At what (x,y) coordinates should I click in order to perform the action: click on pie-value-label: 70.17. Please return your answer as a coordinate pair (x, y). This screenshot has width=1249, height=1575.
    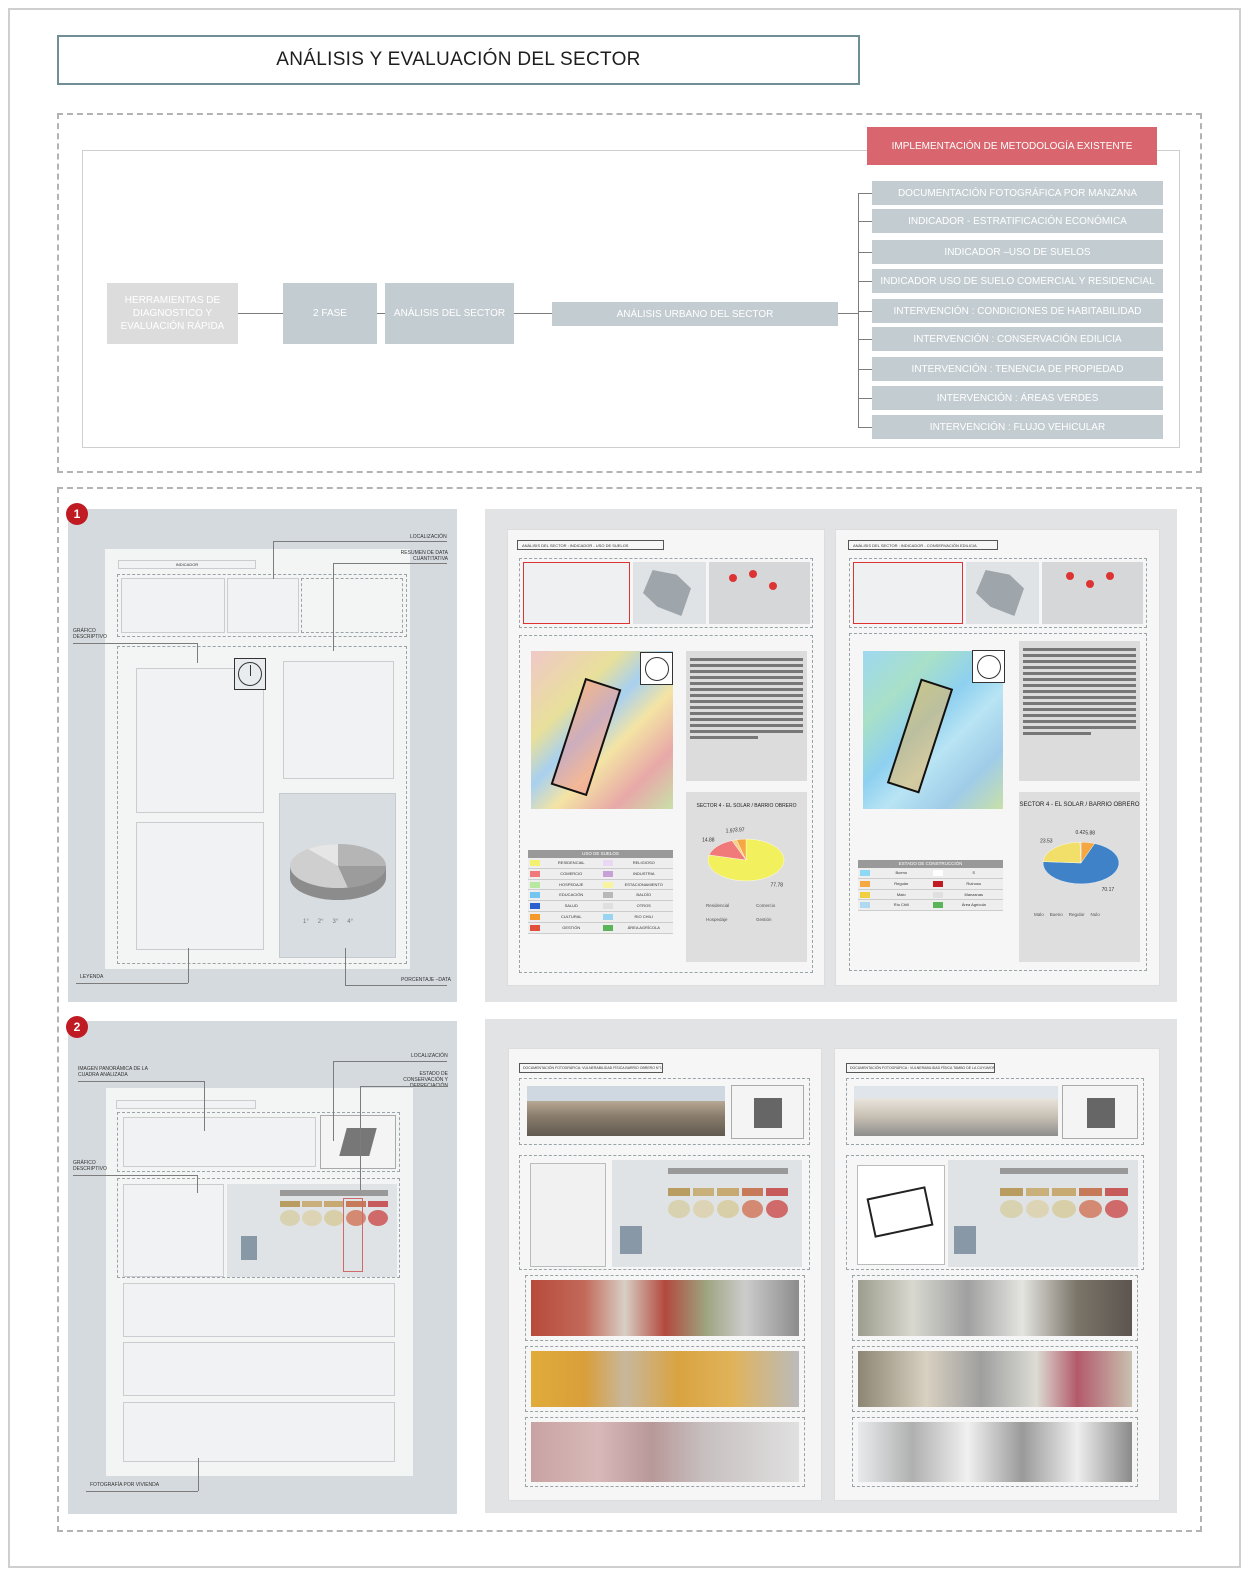
    Looking at the image, I should click on (1108, 890).